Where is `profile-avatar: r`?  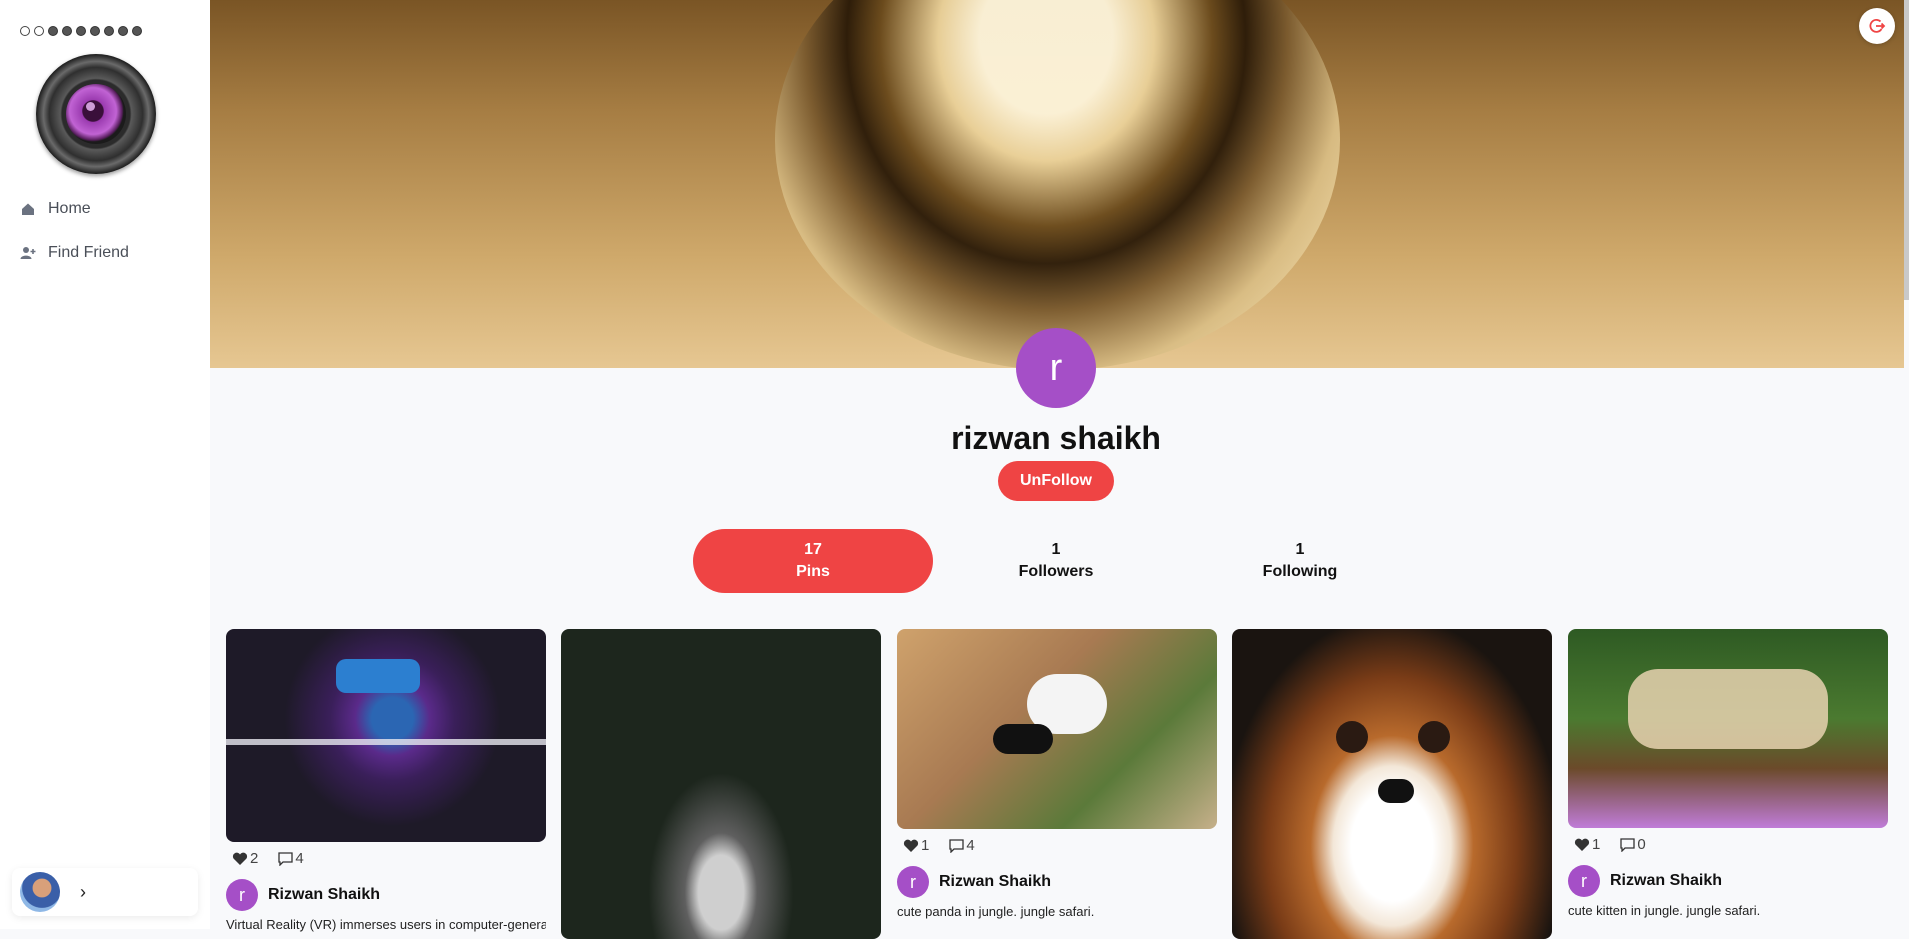
profile-avatar: r is located at coordinates (1056, 368).